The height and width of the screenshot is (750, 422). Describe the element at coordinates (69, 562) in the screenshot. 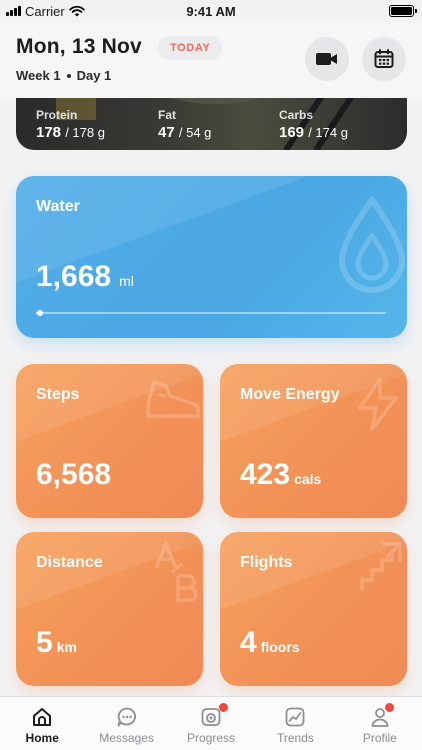

I see `distance-title: Distance` at that location.